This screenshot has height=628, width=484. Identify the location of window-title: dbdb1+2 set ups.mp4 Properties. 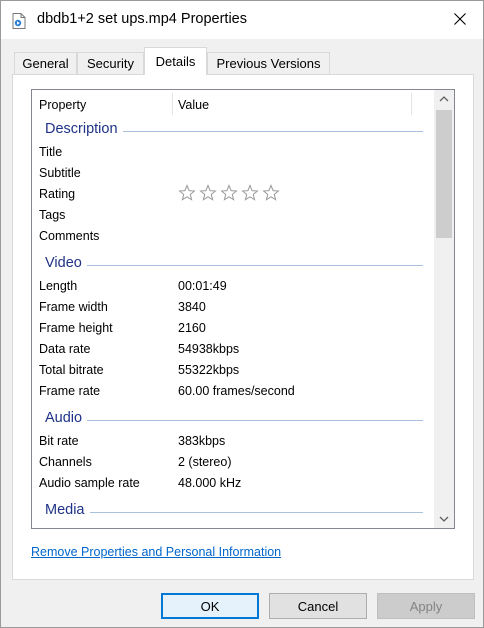
(142, 19).